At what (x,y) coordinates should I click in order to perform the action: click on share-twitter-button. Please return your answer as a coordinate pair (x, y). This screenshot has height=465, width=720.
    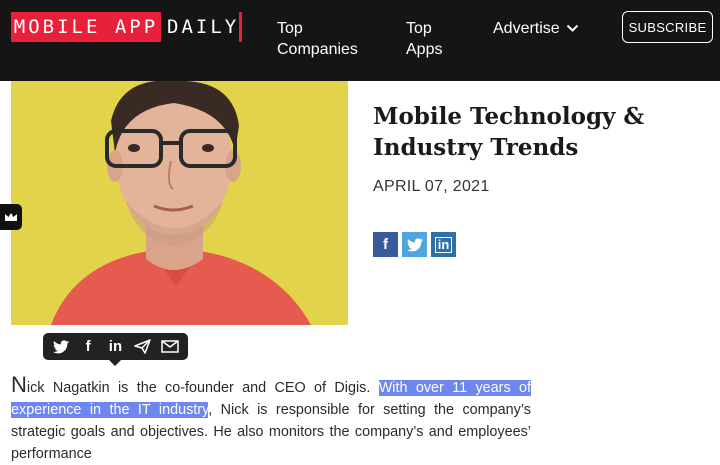
    Looking at the image, I should click on (414, 244).